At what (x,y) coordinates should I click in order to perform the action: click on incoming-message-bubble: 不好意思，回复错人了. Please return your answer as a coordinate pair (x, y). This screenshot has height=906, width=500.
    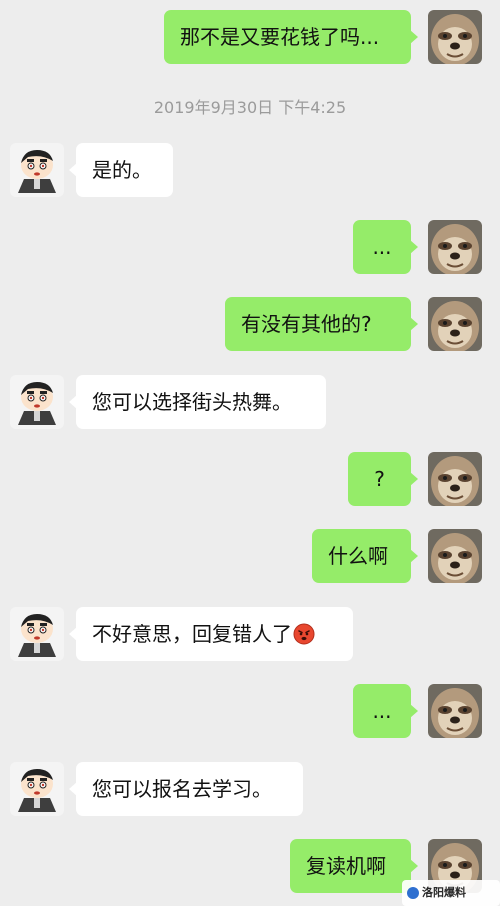
    Looking at the image, I should click on (211, 634).